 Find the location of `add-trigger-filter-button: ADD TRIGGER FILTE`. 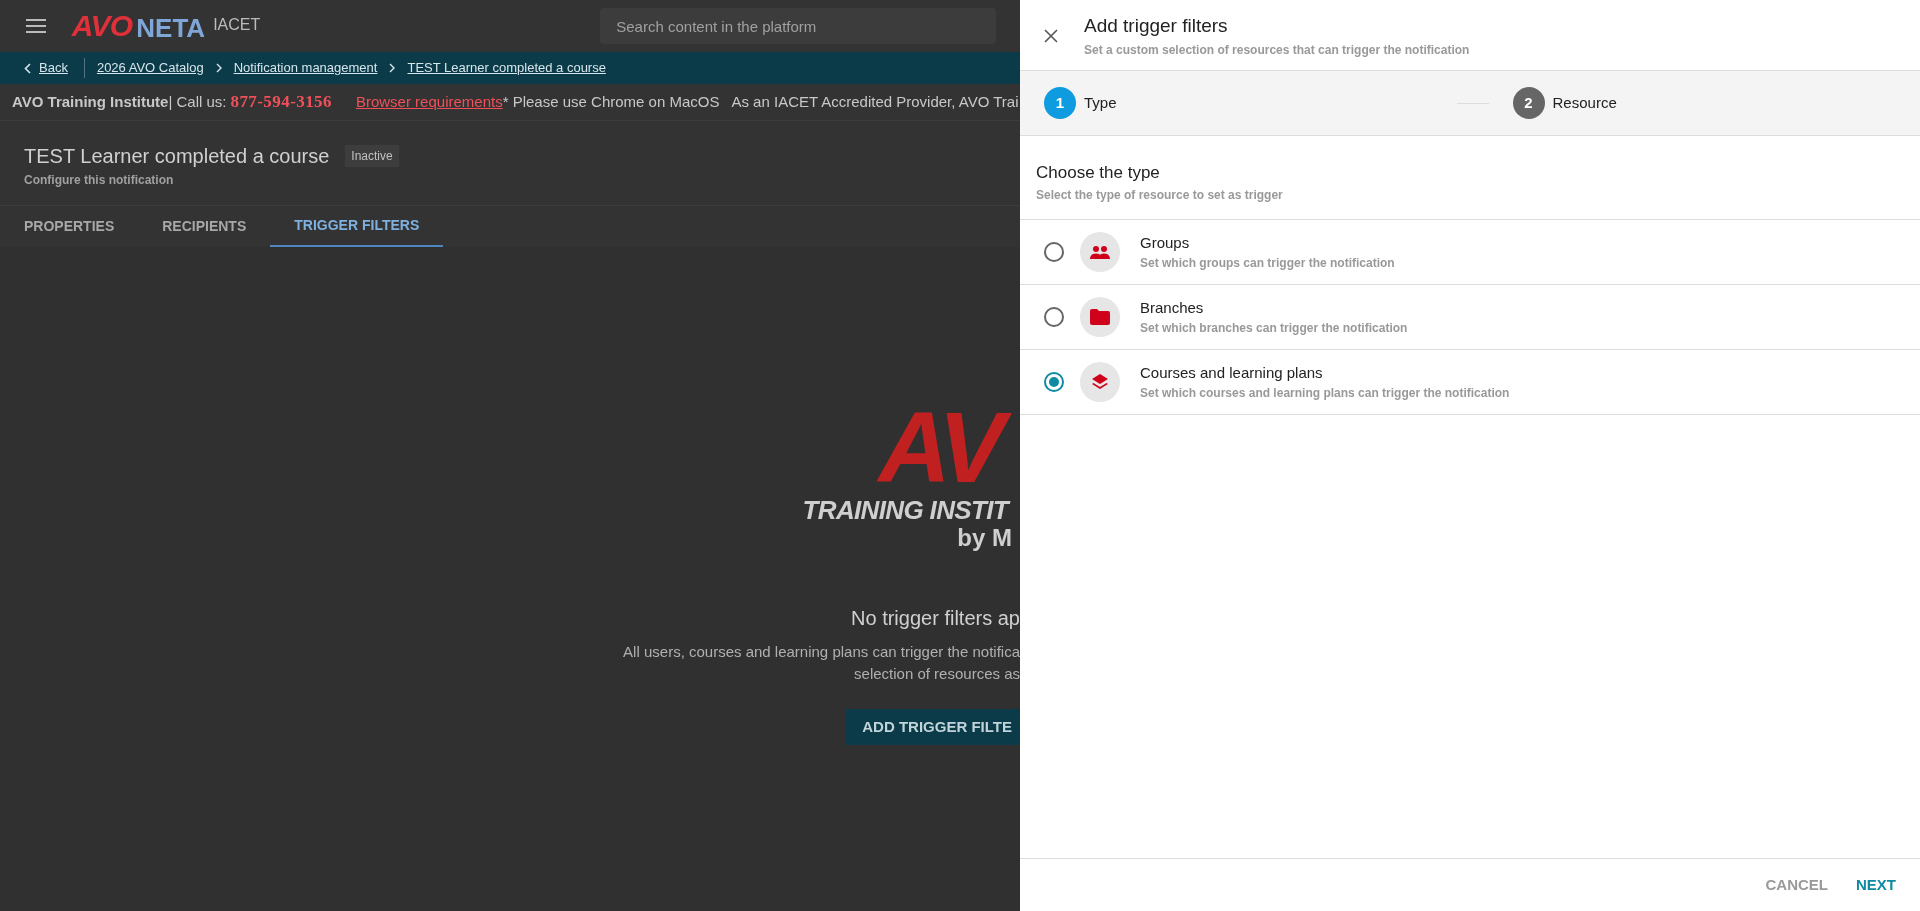

add-trigger-filter-button: ADD TRIGGER FILTE is located at coordinates (933, 727).